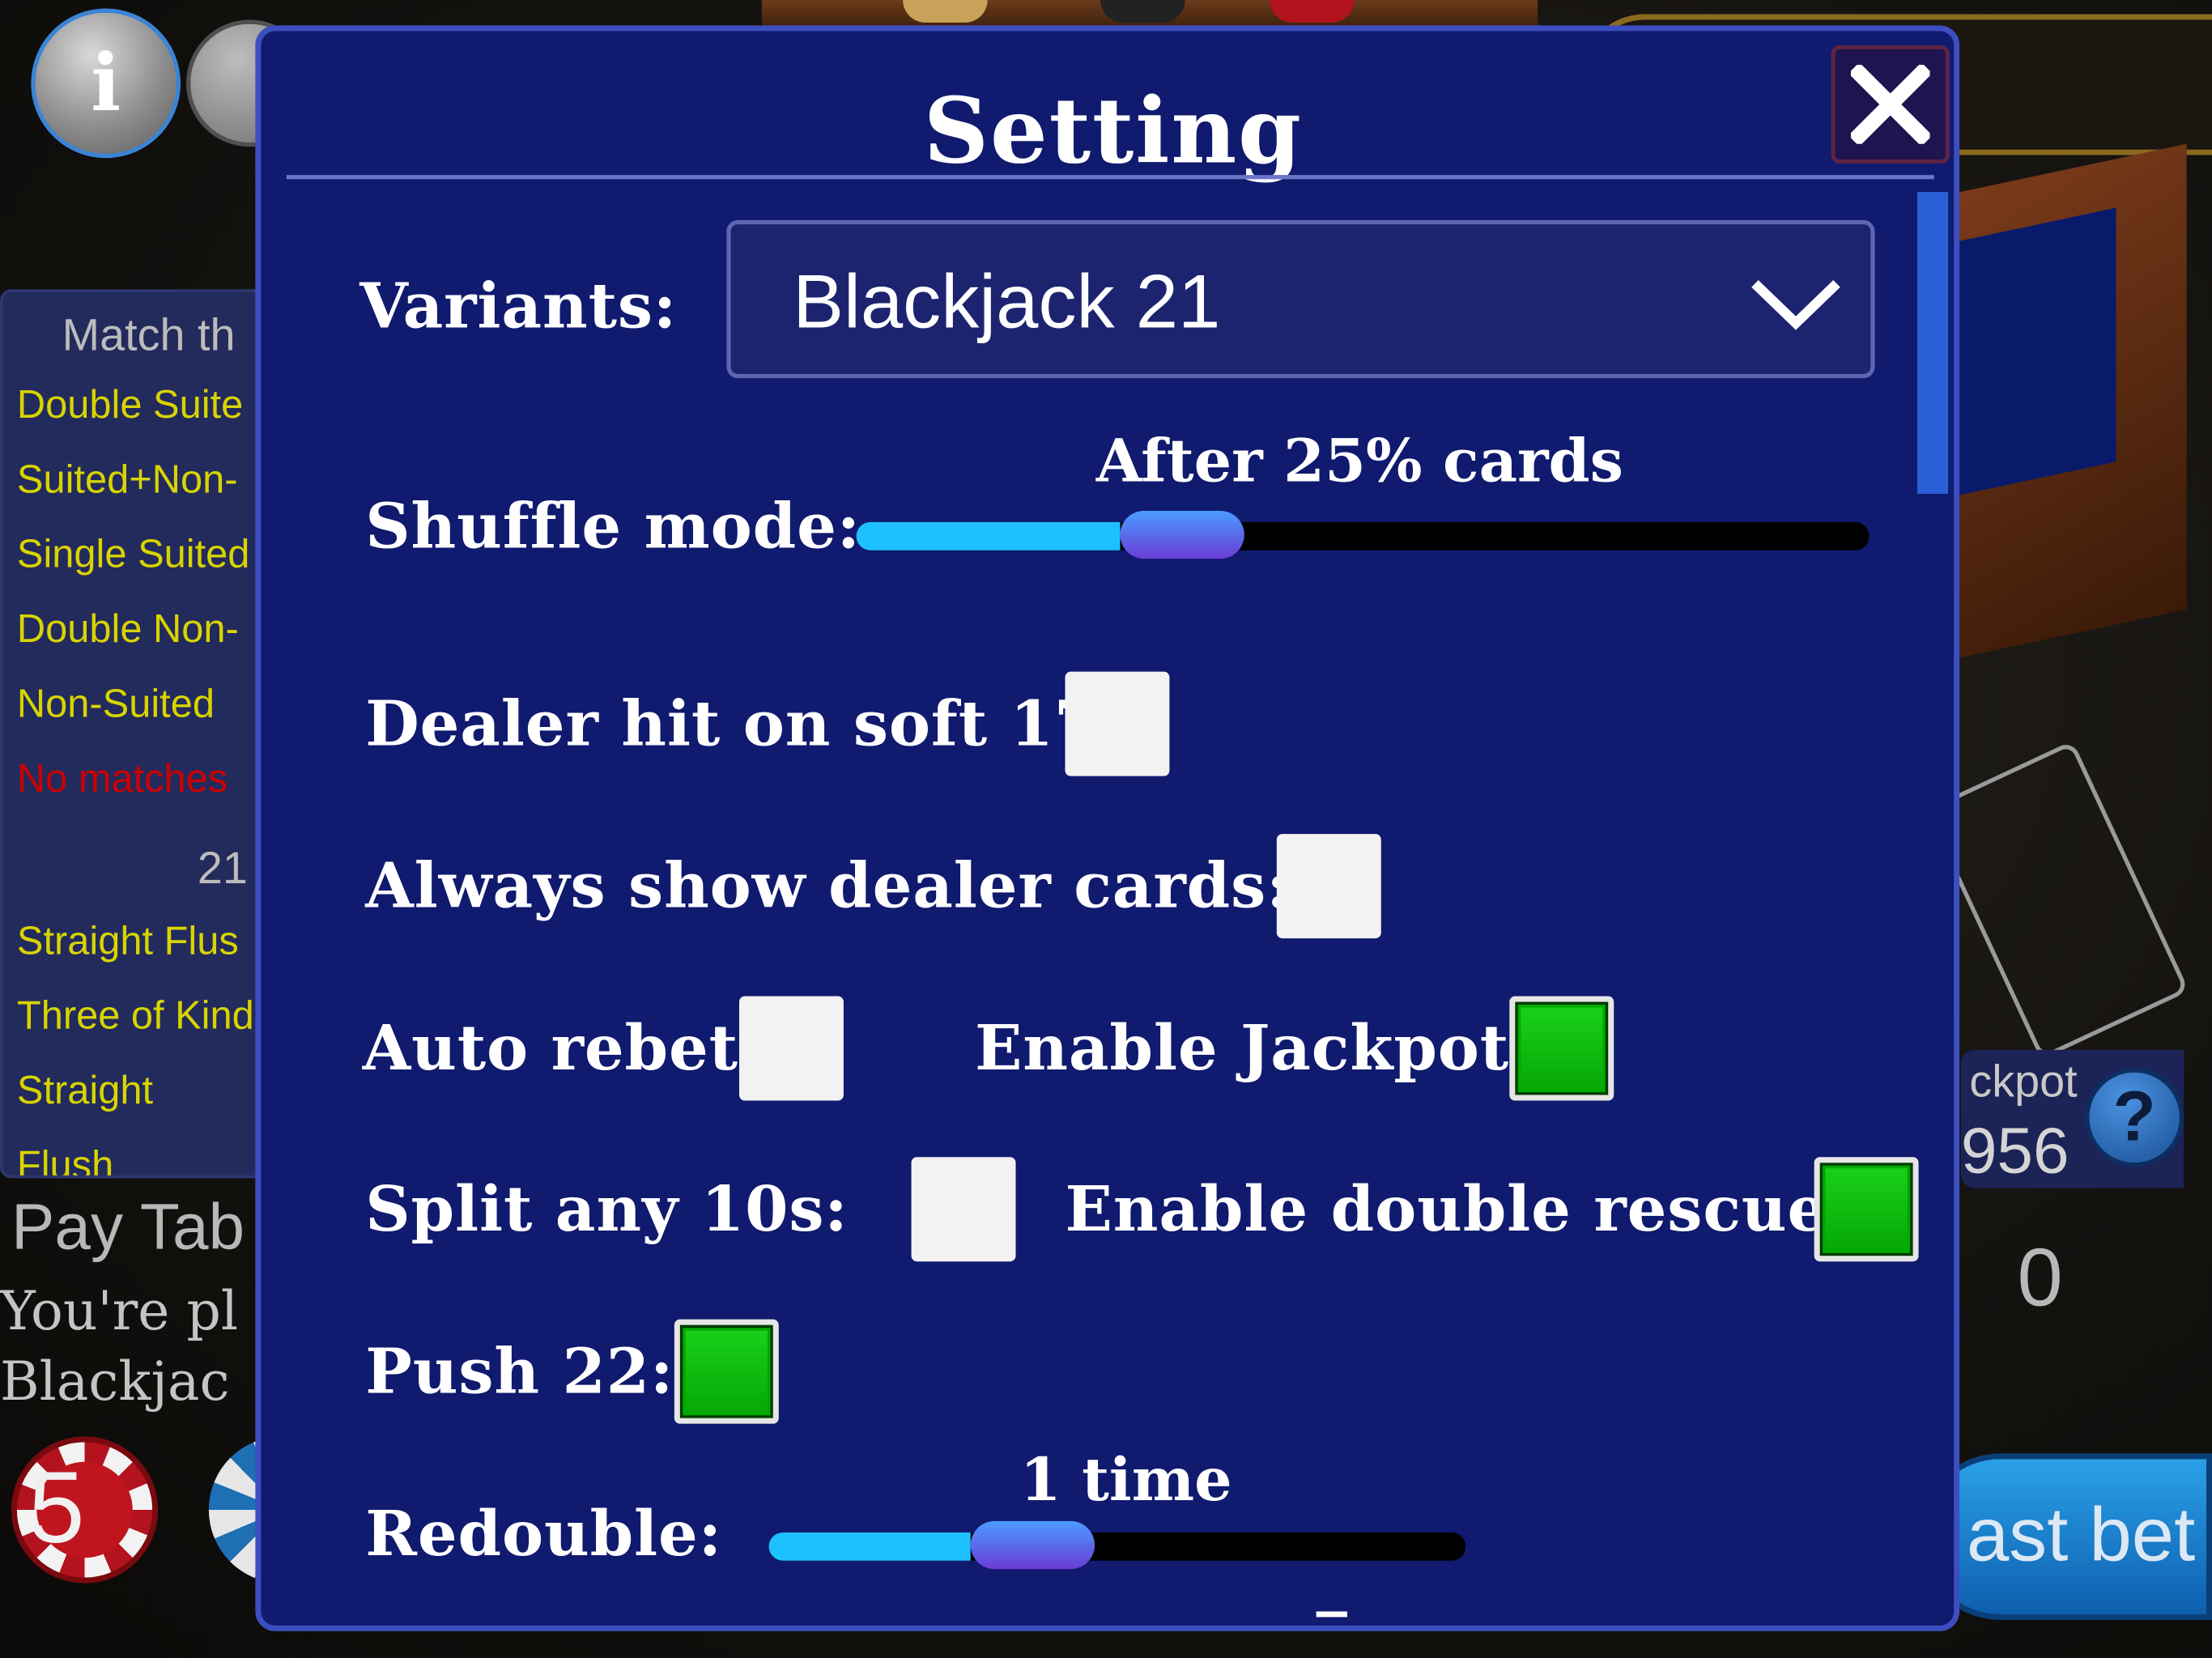 The width and height of the screenshot is (2212, 1658). Describe the element at coordinates (2024, 1081) in the screenshot. I see `jackpot-label: ckpot` at that location.